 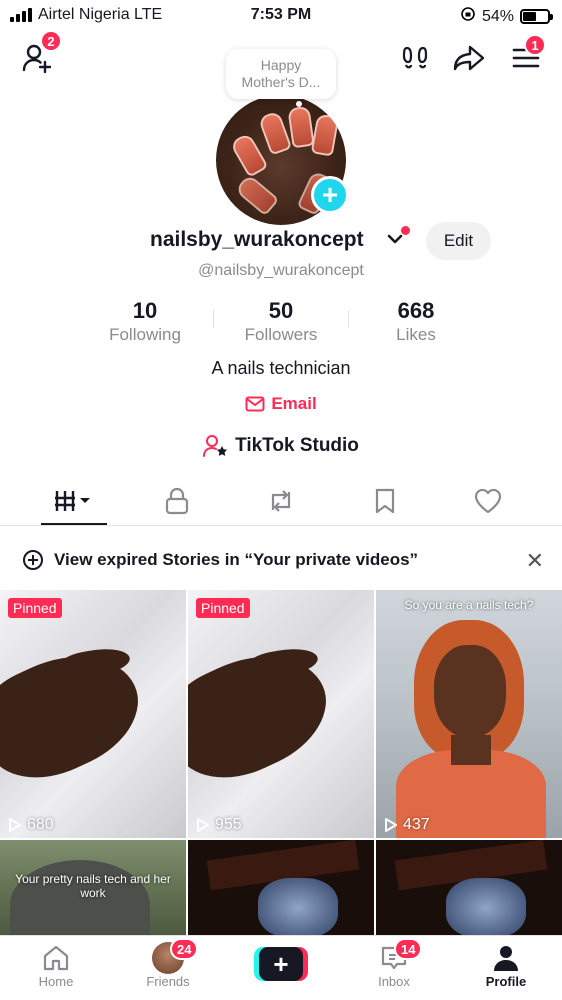 I want to click on following-label: Following, so click(x=145, y=334).